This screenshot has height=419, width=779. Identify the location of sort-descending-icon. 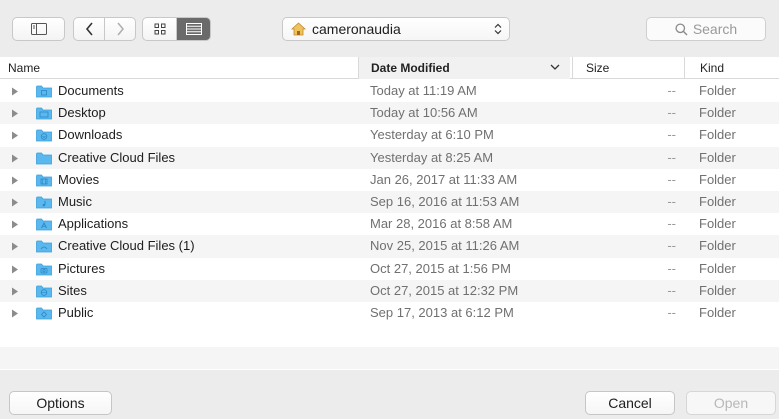
(555, 67).